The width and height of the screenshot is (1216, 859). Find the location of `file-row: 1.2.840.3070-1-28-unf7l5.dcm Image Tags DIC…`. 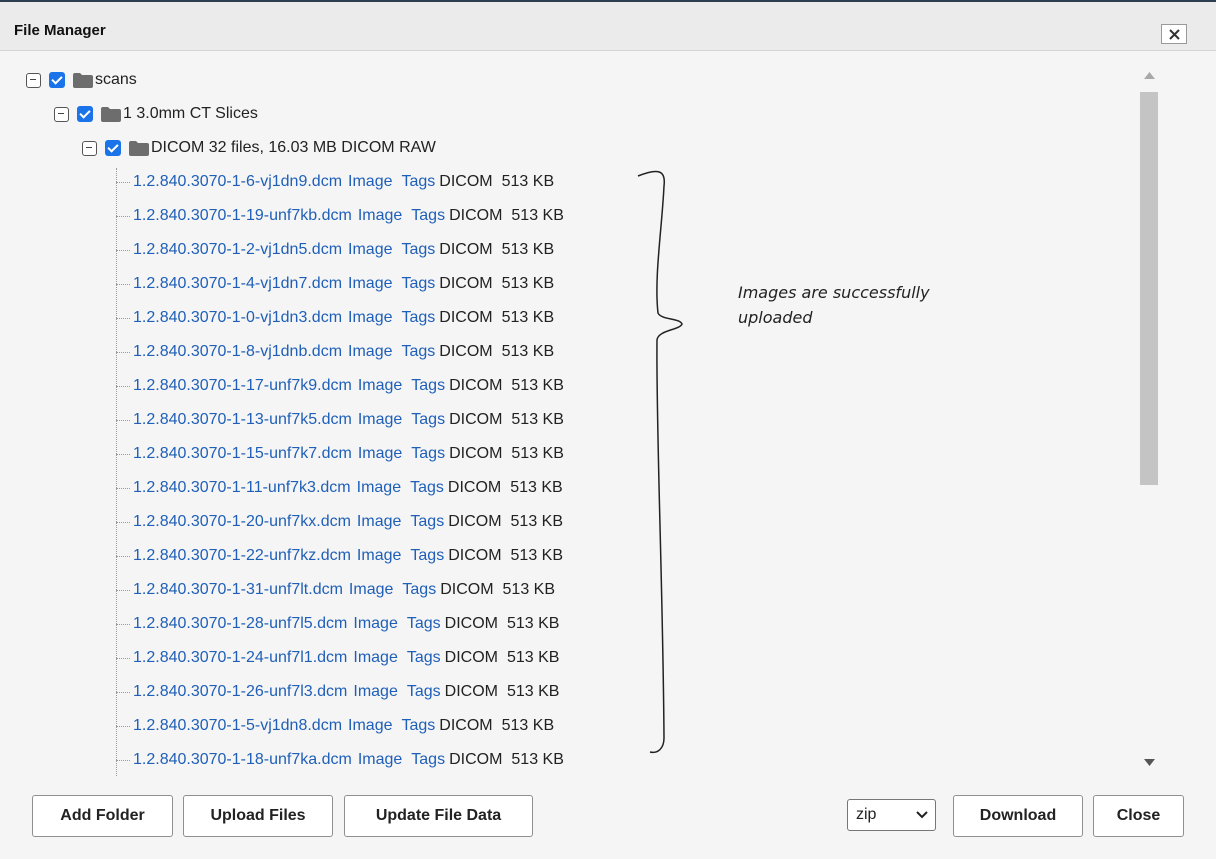

file-row: 1.2.840.3070-1-28-unf7l5.dcm Image Tags DIC… is located at coordinates (337, 624).